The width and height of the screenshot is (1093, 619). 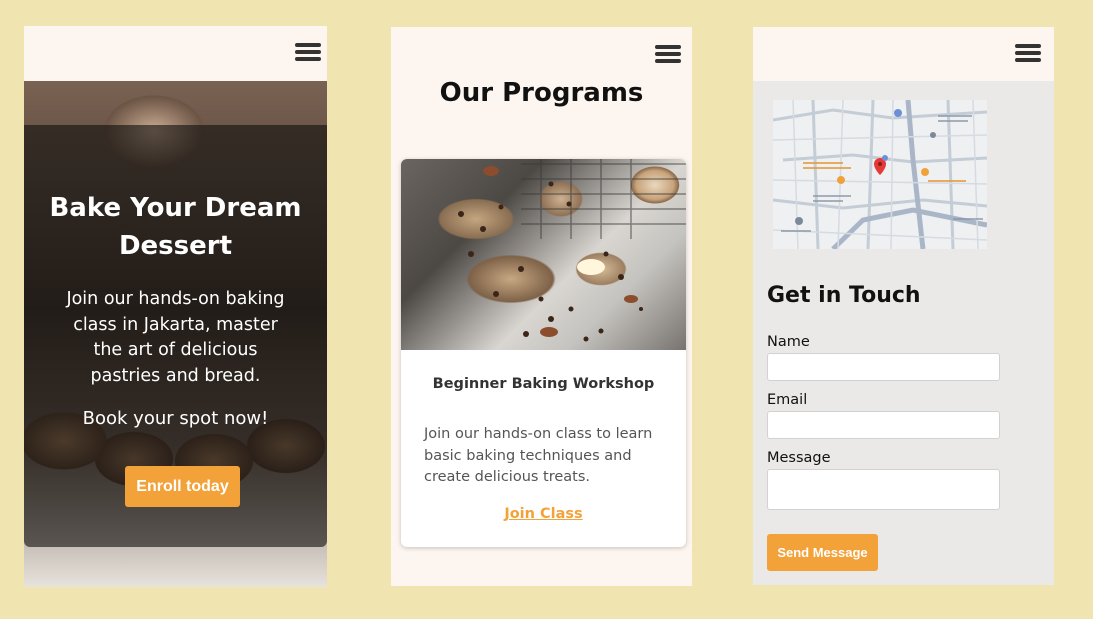 I want to click on location-map, so click(x=880, y=174).